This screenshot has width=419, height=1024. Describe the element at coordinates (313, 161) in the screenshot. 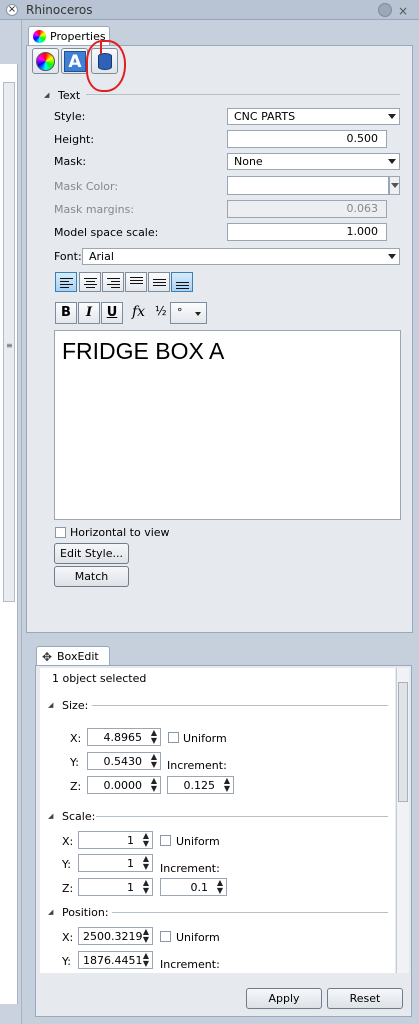

I see `mask-dropdown: None` at that location.